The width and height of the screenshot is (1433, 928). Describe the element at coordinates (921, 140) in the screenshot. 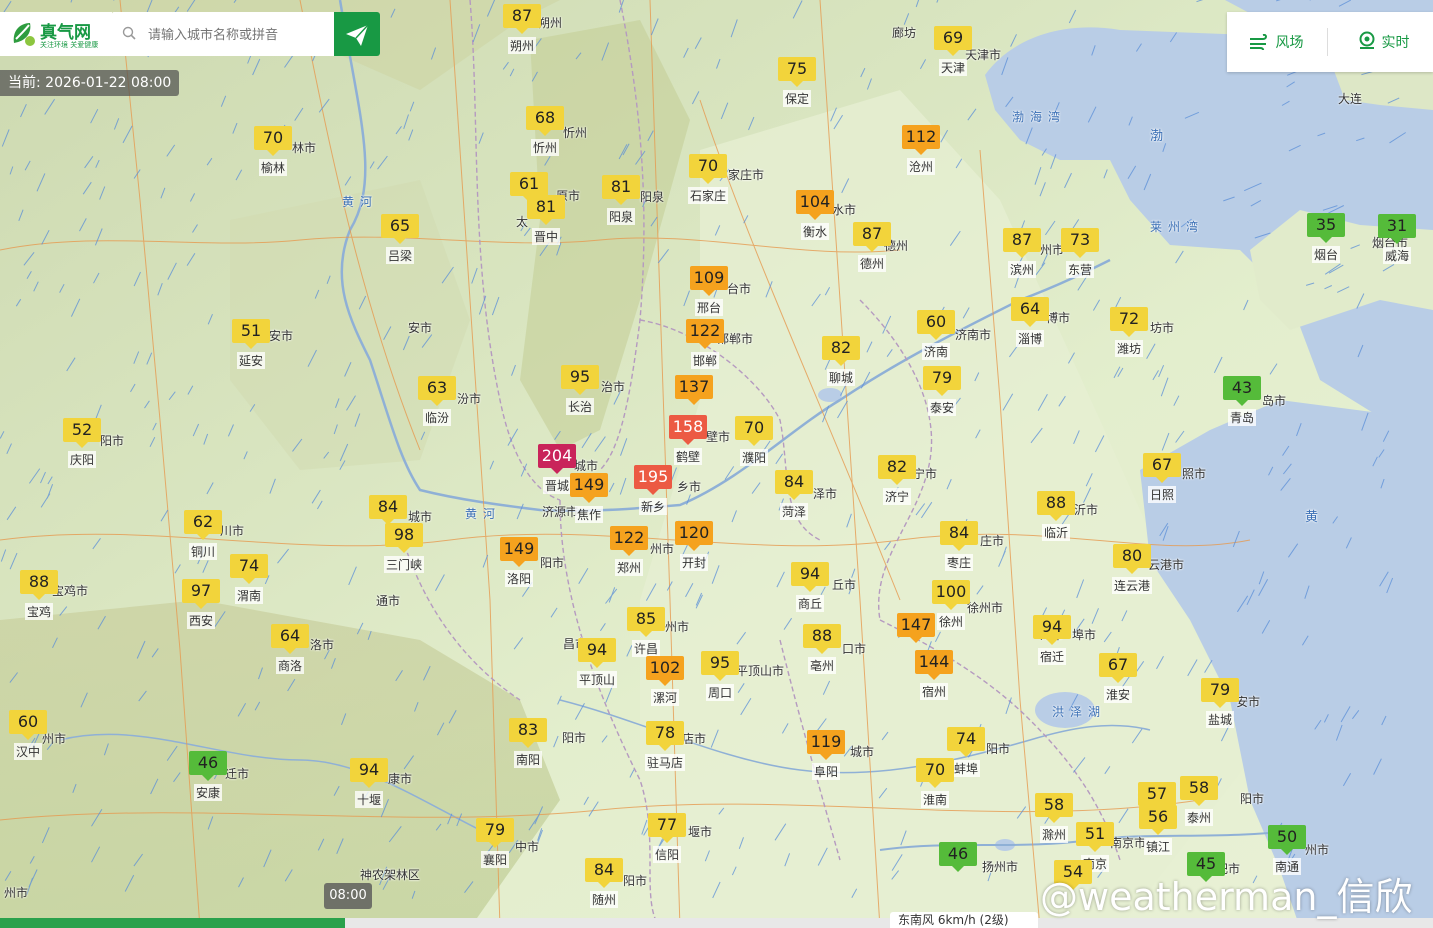

I see `aqi-marker: 112` at that location.